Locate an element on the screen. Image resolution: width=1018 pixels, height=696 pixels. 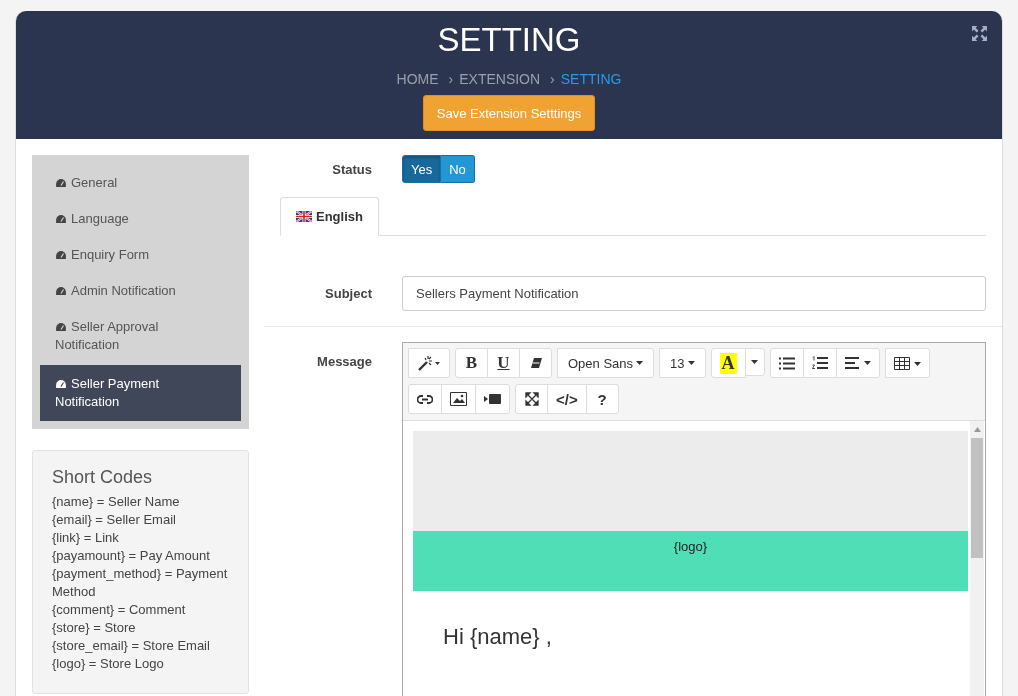
scrollbar is located at coordinates (977, 558).